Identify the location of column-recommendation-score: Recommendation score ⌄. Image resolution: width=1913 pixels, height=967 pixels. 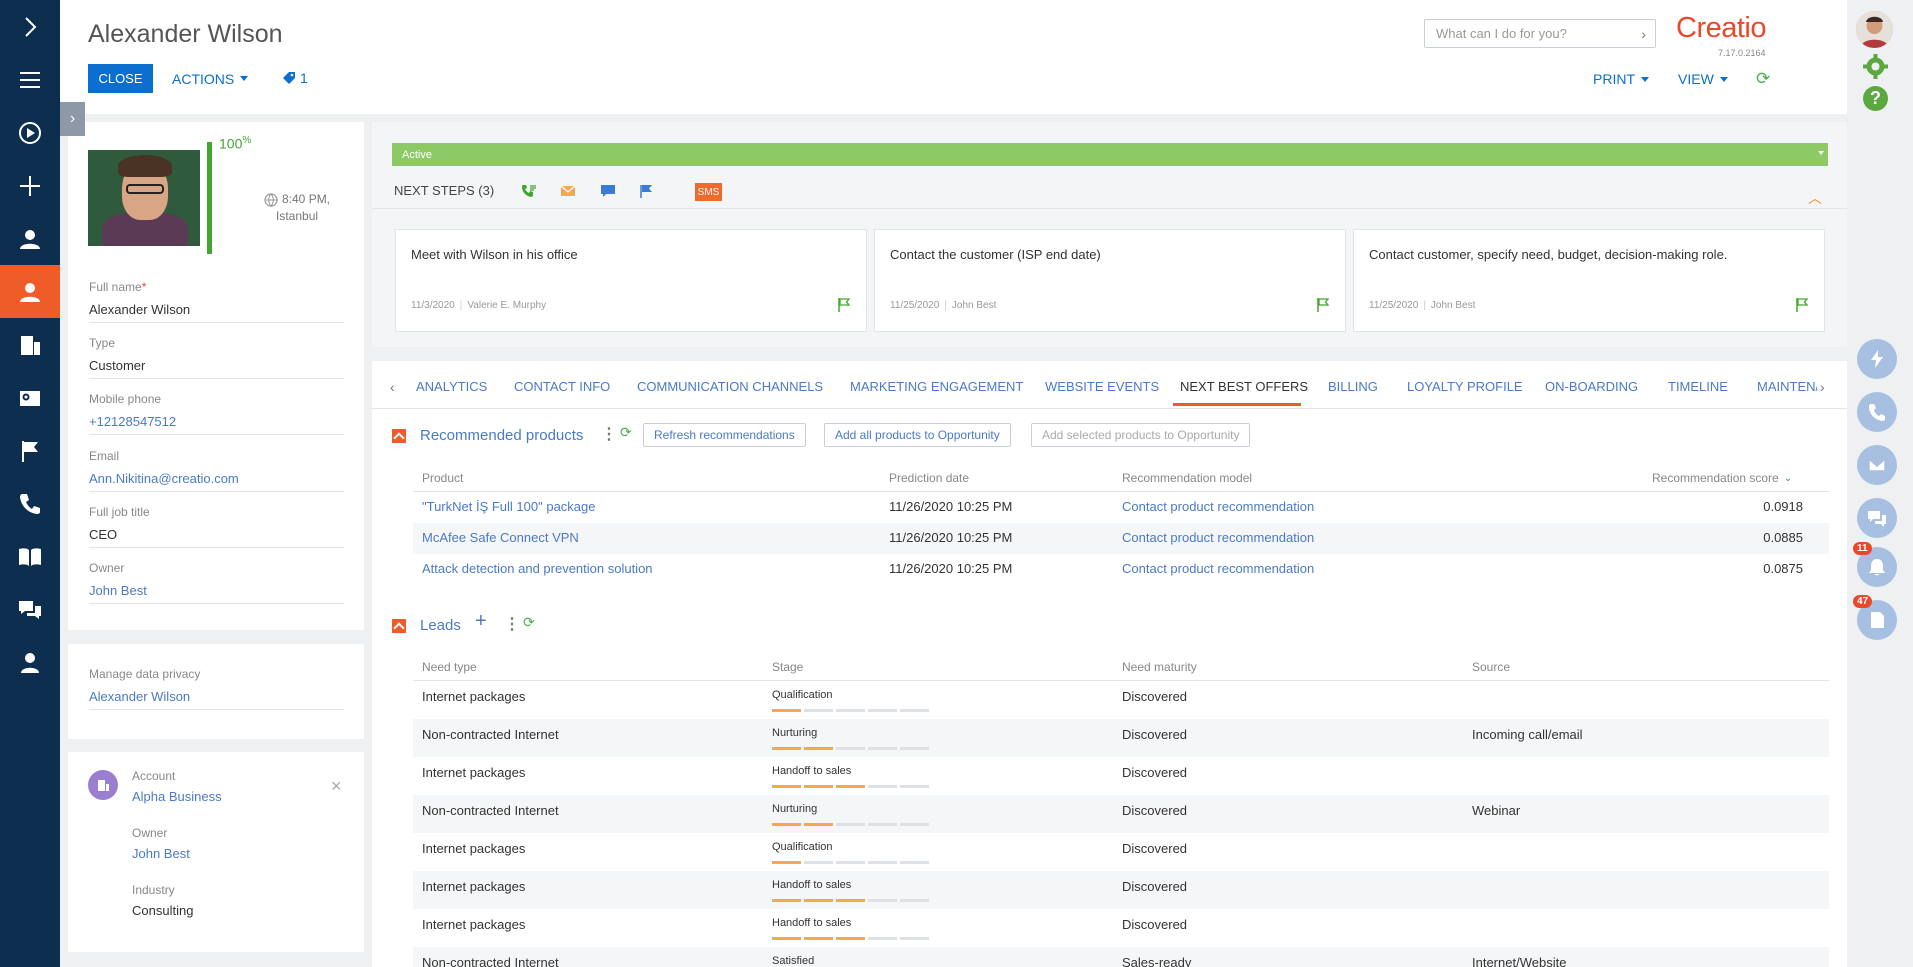
(1722, 478).